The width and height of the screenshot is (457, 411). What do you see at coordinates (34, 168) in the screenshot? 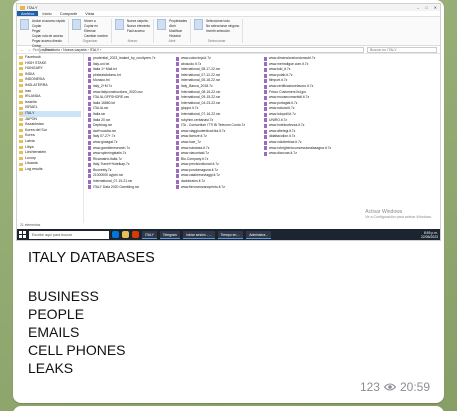
I see `nav-folder-label: Log results` at bounding box center [34, 168].